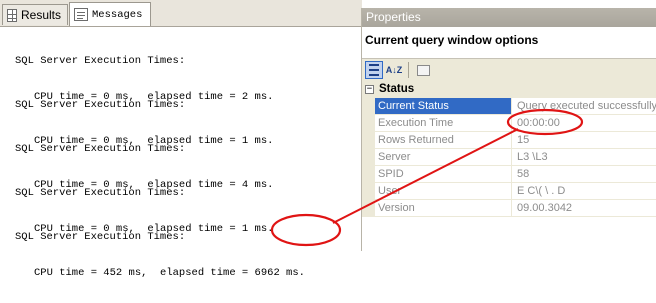 This screenshot has height=303, width=656. I want to click on property-row: Version 09.00.3042, so click(509, 208).